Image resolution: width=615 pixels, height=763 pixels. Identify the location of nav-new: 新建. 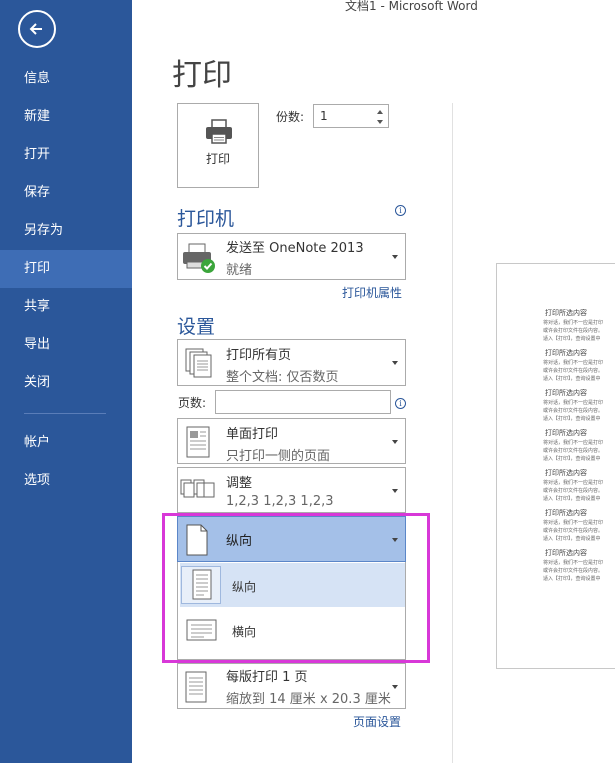
(66, 117).